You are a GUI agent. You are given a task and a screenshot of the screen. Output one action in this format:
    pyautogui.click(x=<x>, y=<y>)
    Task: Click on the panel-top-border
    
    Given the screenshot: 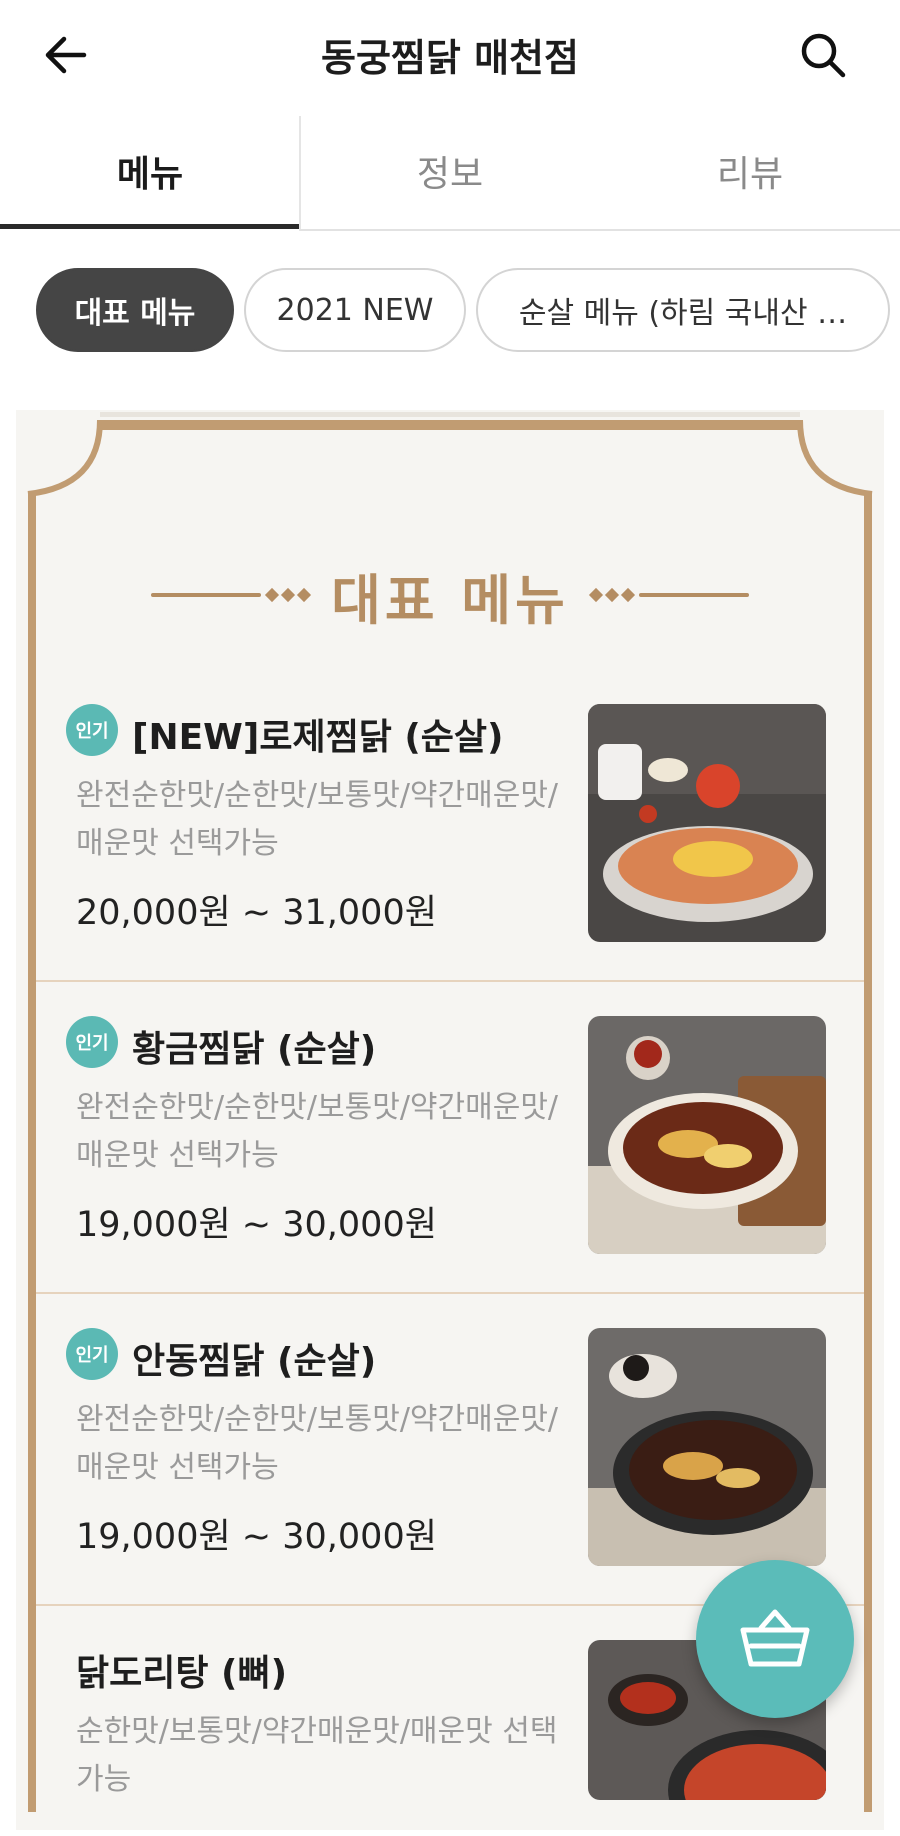 What is the action you would take?
    pyautogui.click(x=450, y=425)
    